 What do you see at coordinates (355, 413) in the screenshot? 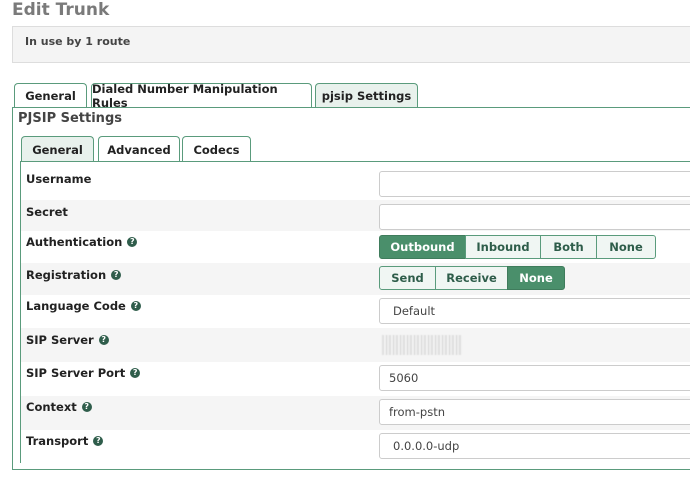
I see `row-context: Context ? from-pstn` at bounding box center [355, 413].